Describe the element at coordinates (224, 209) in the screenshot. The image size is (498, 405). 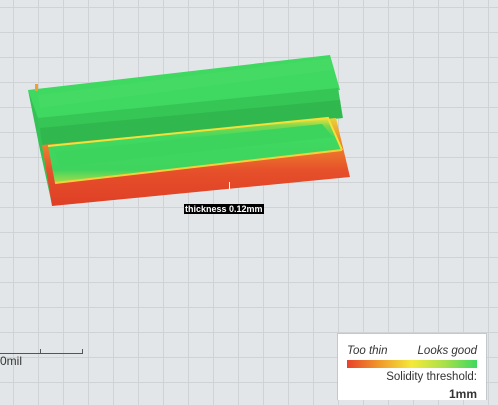
I see `thickness-tooltip: thickness 0.12mm` at that location.